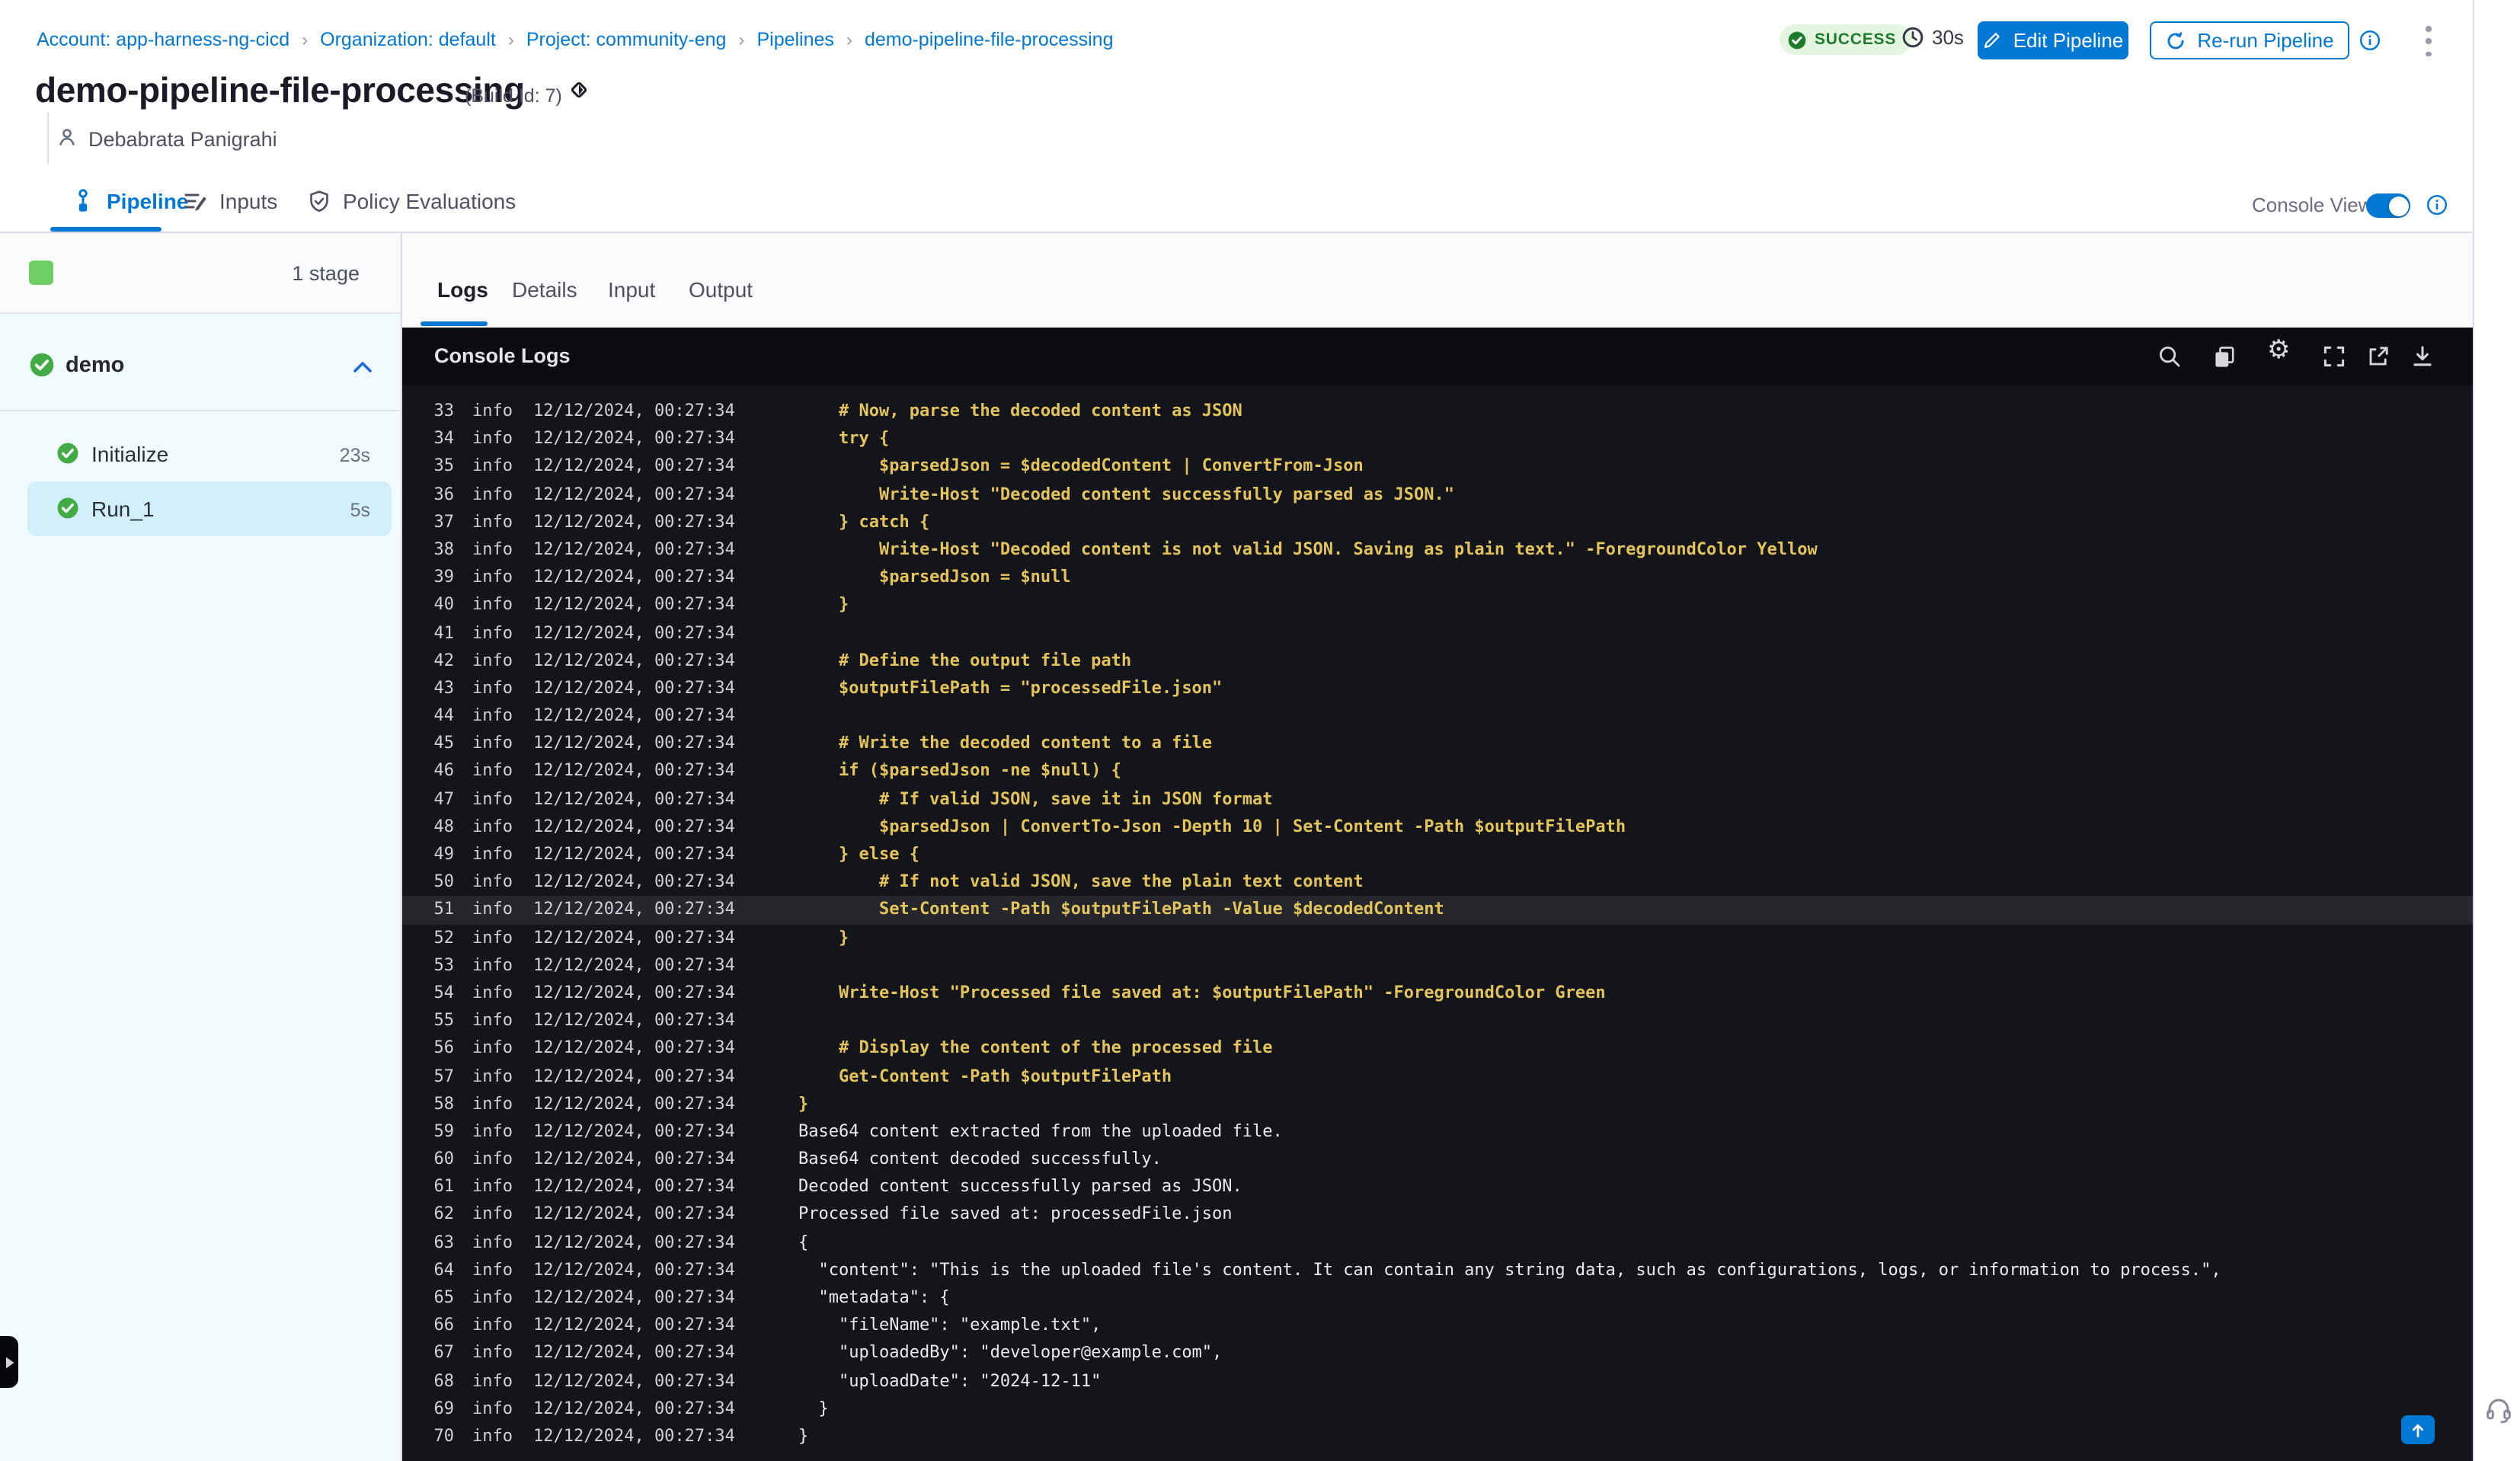 The image size is (2520, 1461). Describe the element at coordinates (433, 1353) in the screenshot. I see `log-line-number: 67` at that location.